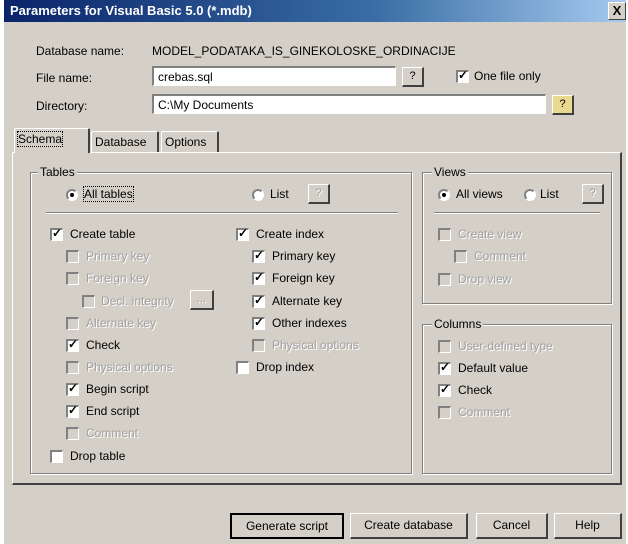 The image size is (628, 544). Describe the element at coordinates (117, 389) in the screenshot. I see `begin-script-label: Begin script` at that location.